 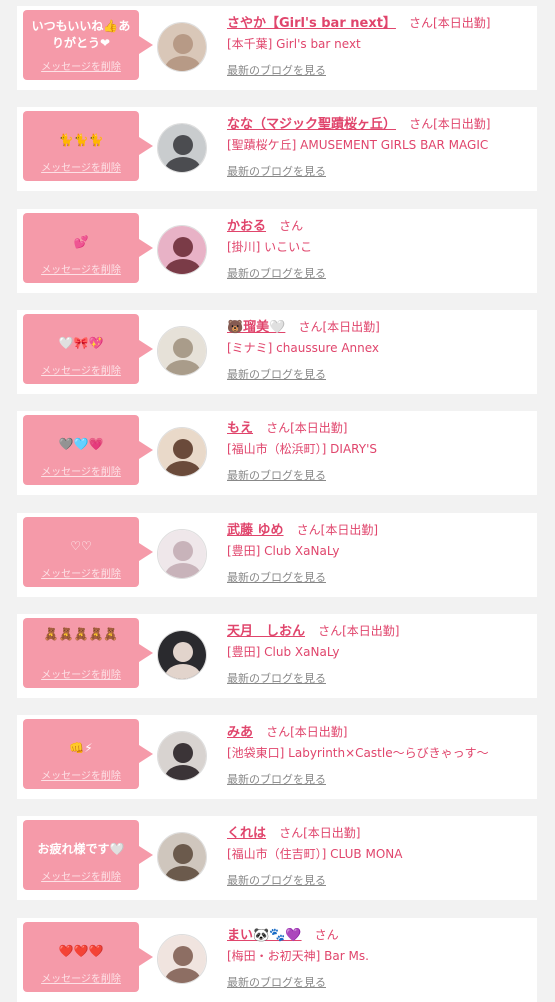 I want to click on girl-name-link: 武藤 ゆめ, so click(x=255, y=530).